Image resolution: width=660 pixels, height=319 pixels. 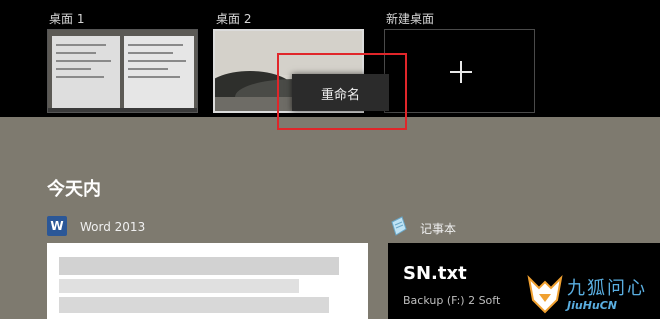 I want to click on word-document-card, so click(x=207, y=281).